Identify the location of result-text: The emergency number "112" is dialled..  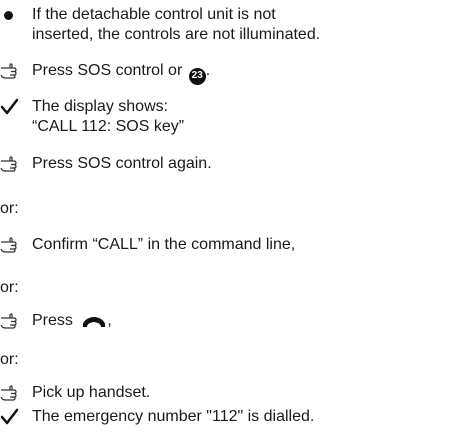
(173, 416).